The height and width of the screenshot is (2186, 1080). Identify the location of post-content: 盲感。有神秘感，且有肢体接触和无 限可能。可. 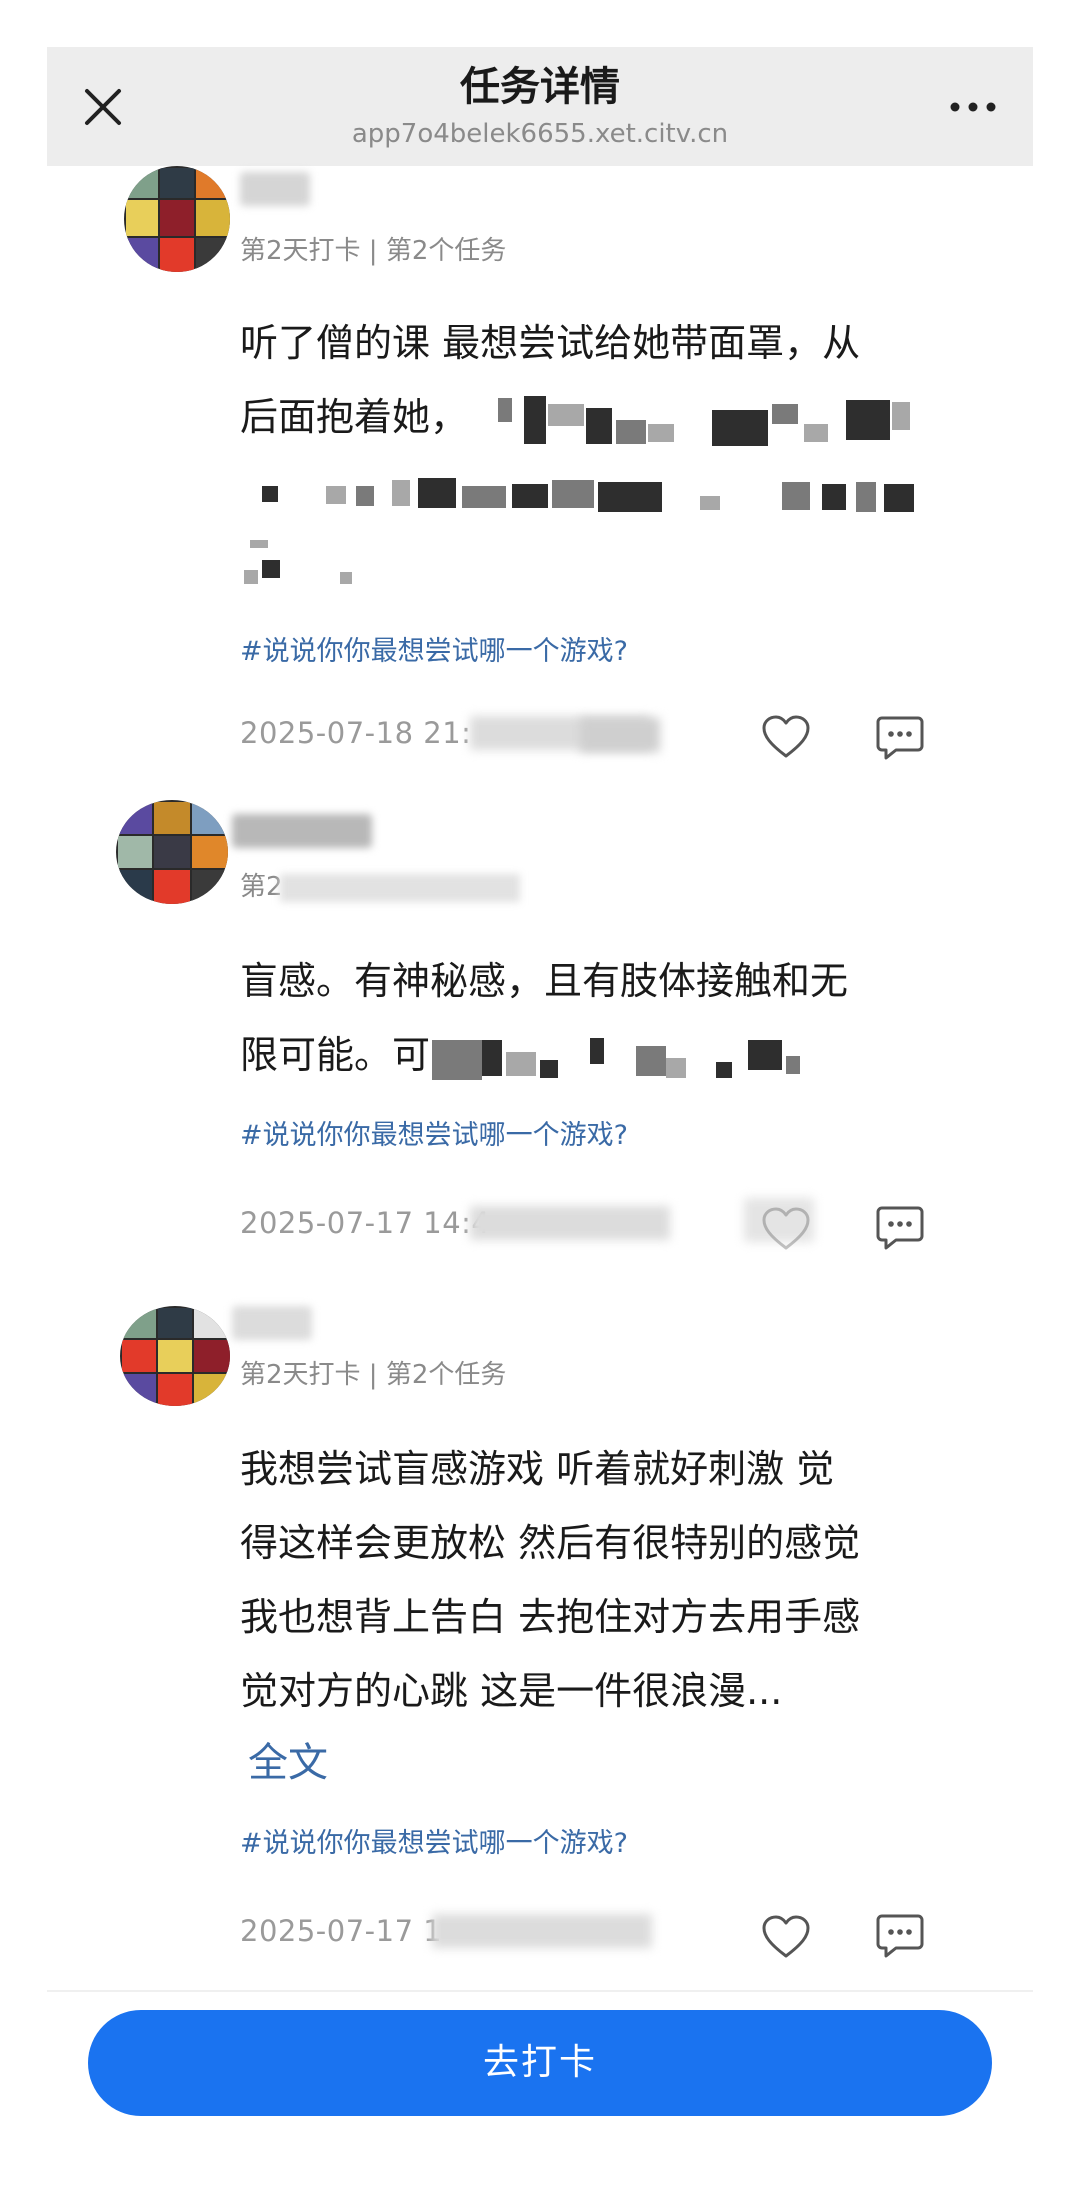
(590, 1018).